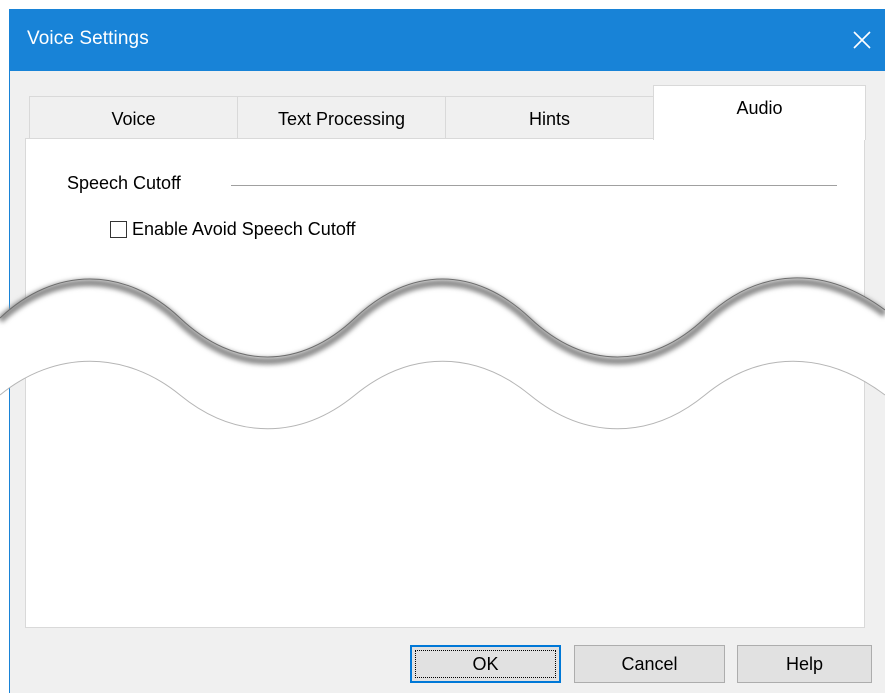 The height and width of the screenshot is (693, 885). Describe the element at coordinates (447, 40) in the screenshot. I see `title-bar: Voice Settings` at that location.